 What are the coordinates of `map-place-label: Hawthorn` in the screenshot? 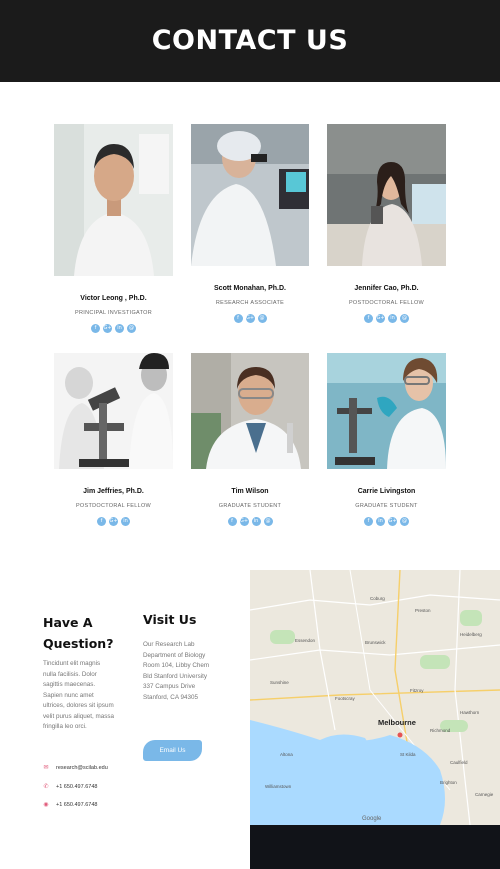 It's located at (470, 712).